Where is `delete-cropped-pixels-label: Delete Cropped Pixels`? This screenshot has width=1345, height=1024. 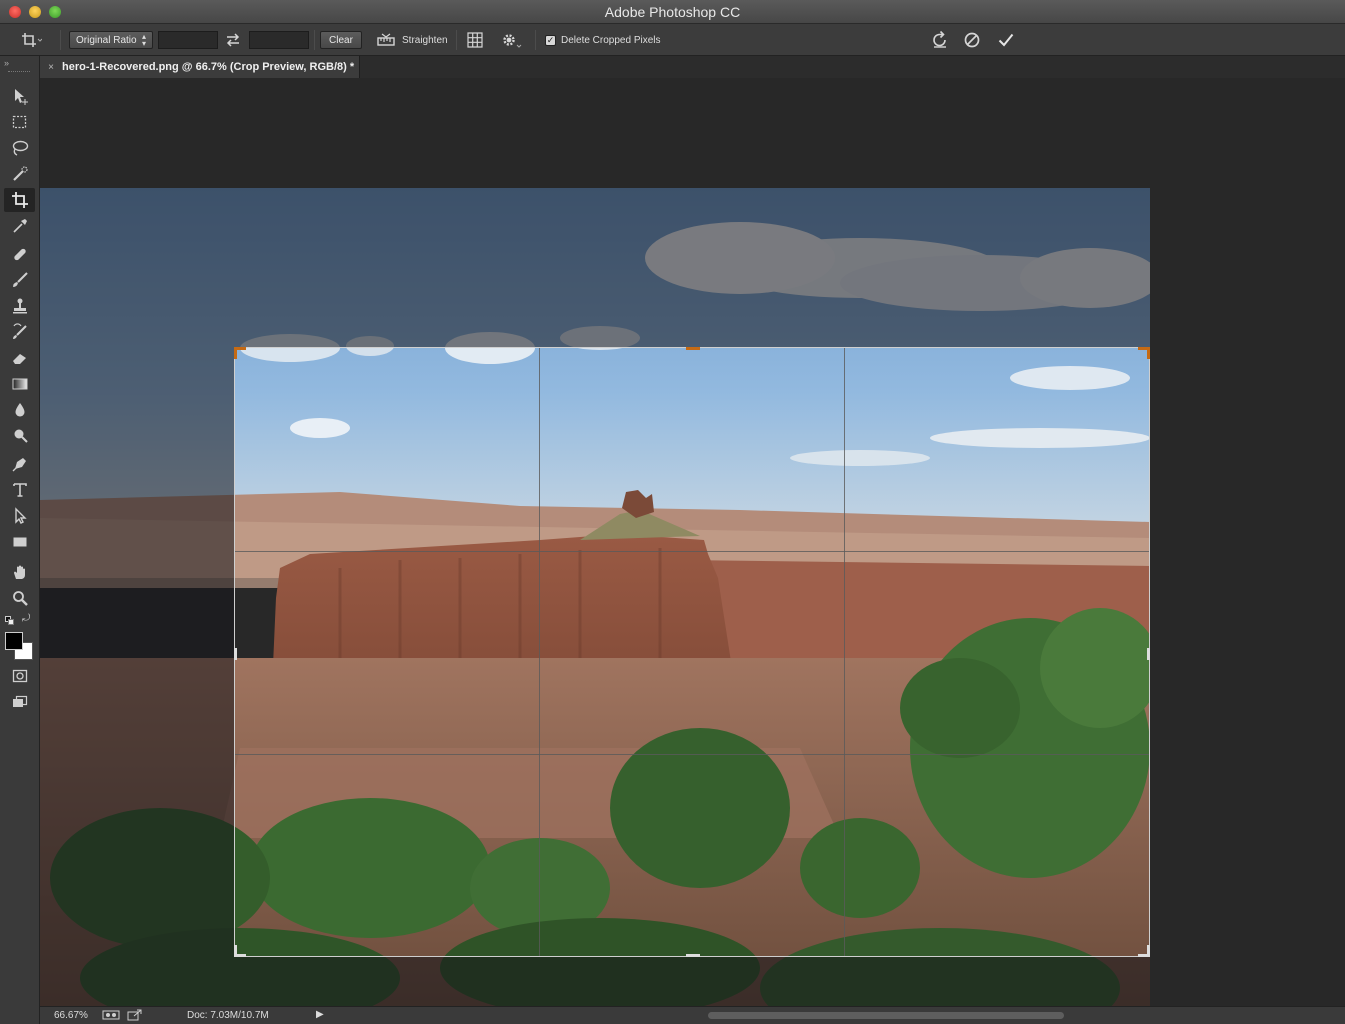 delete-cropped-pixels-label: Delete Cropped Pixels is located at coordinates (611, 40).